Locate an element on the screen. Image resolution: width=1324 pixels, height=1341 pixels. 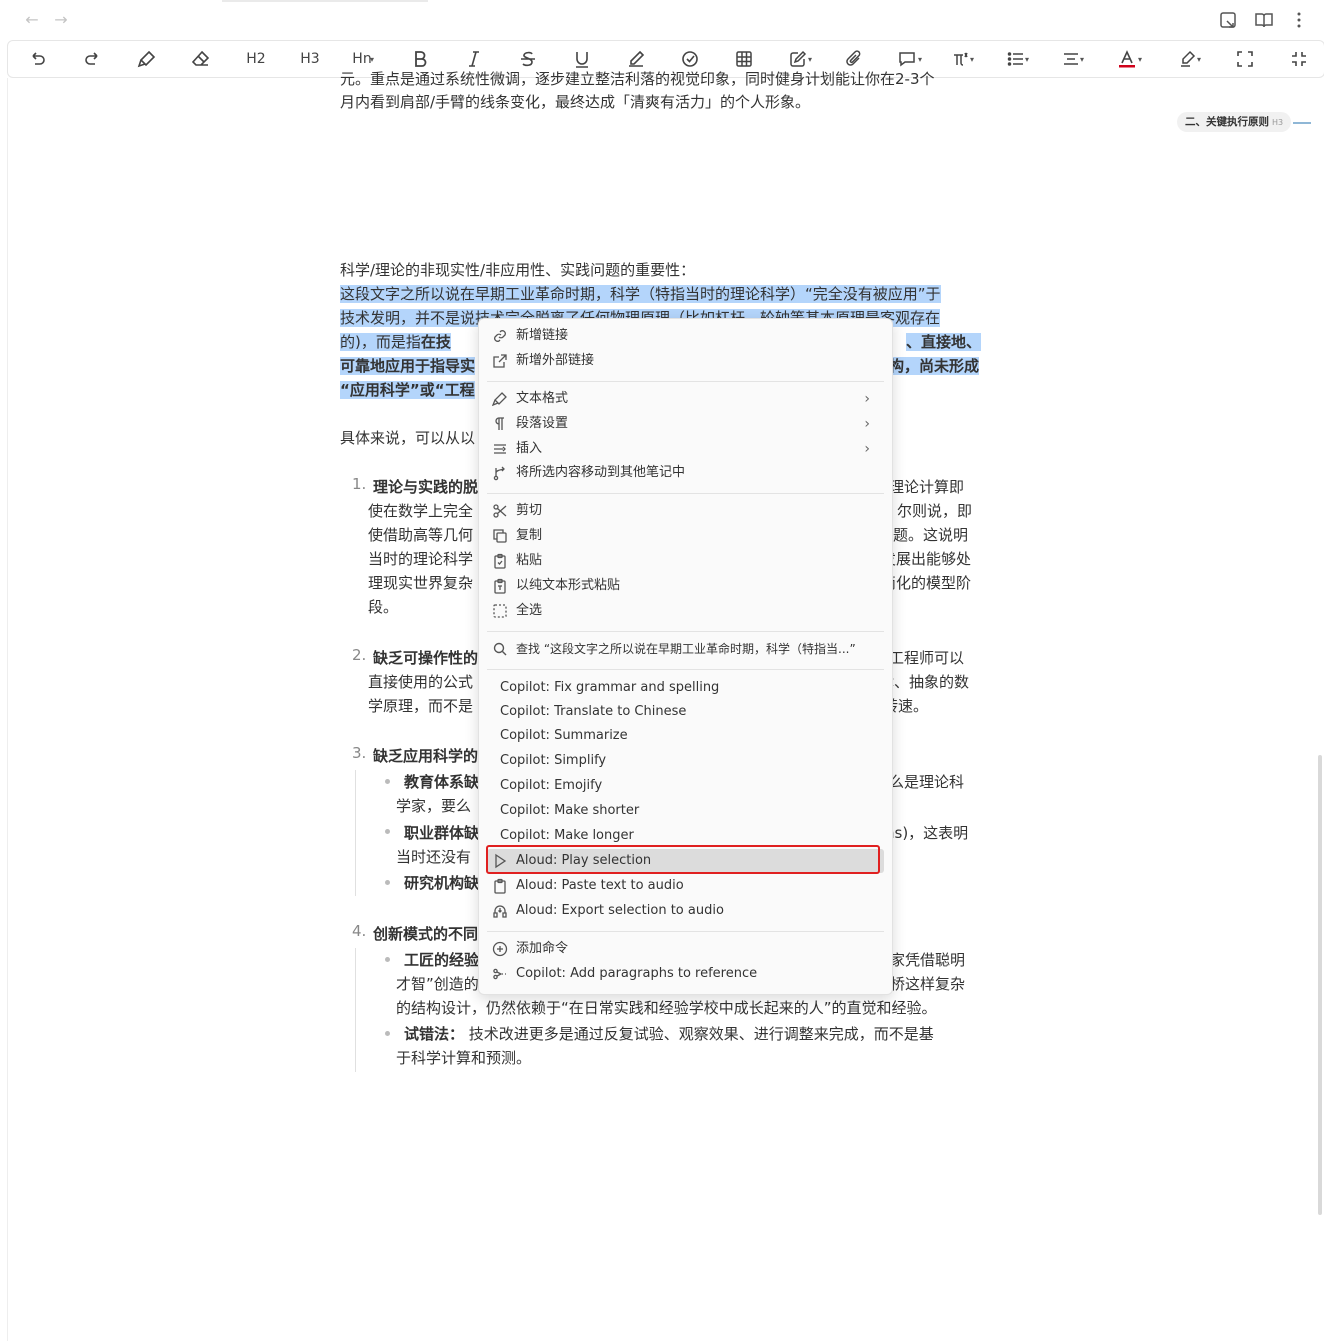
audio-export-icon is located at coordinates (500, 911).